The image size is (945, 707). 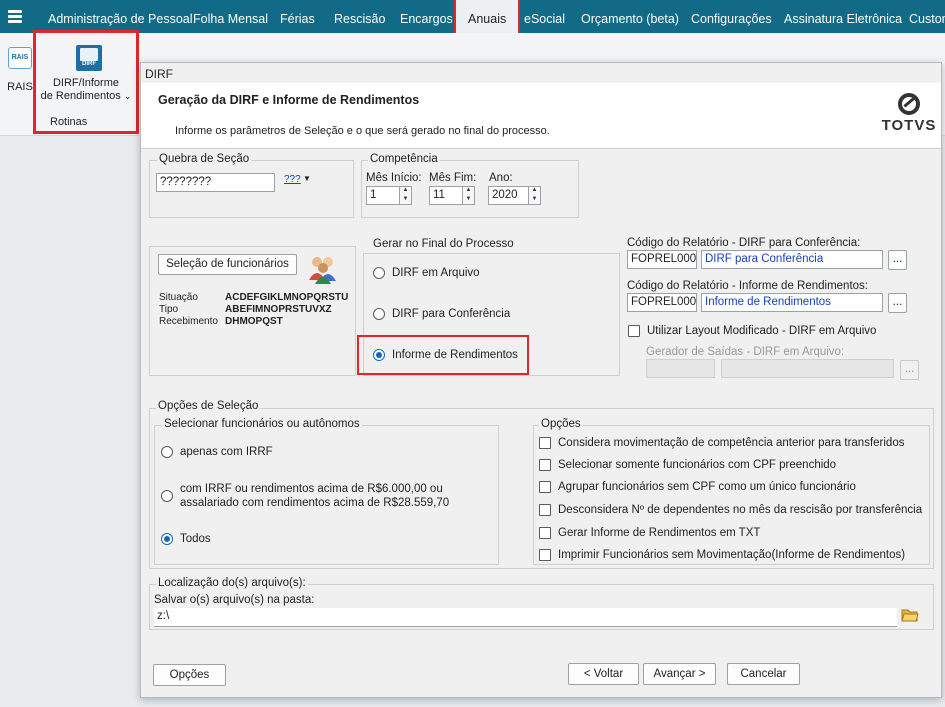 I want to click on tab-anuais: Anuais, so click(x=487, y=16).